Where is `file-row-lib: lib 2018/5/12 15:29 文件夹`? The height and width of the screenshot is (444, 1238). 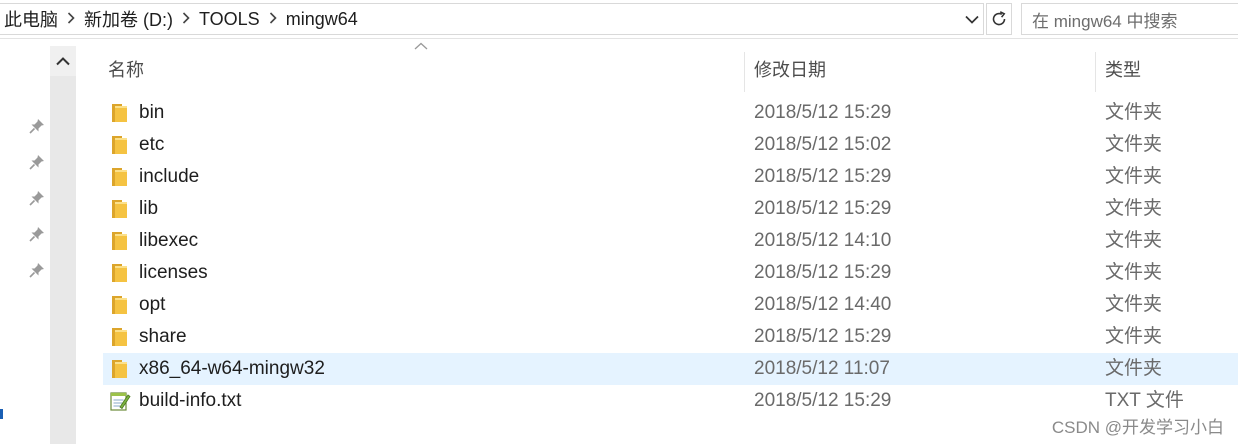
file-row-lib: lib 2018/5/12 15:29 文件夹 is located at coordinates (657, 209).